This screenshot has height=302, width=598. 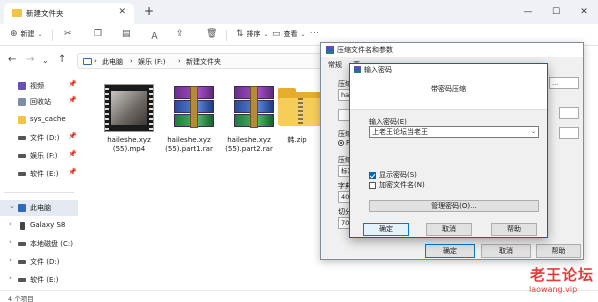 What do you see at coordinates (584, 12) in the screenshot?
I see `close-button: ✕` at bounding box center [584, 12].